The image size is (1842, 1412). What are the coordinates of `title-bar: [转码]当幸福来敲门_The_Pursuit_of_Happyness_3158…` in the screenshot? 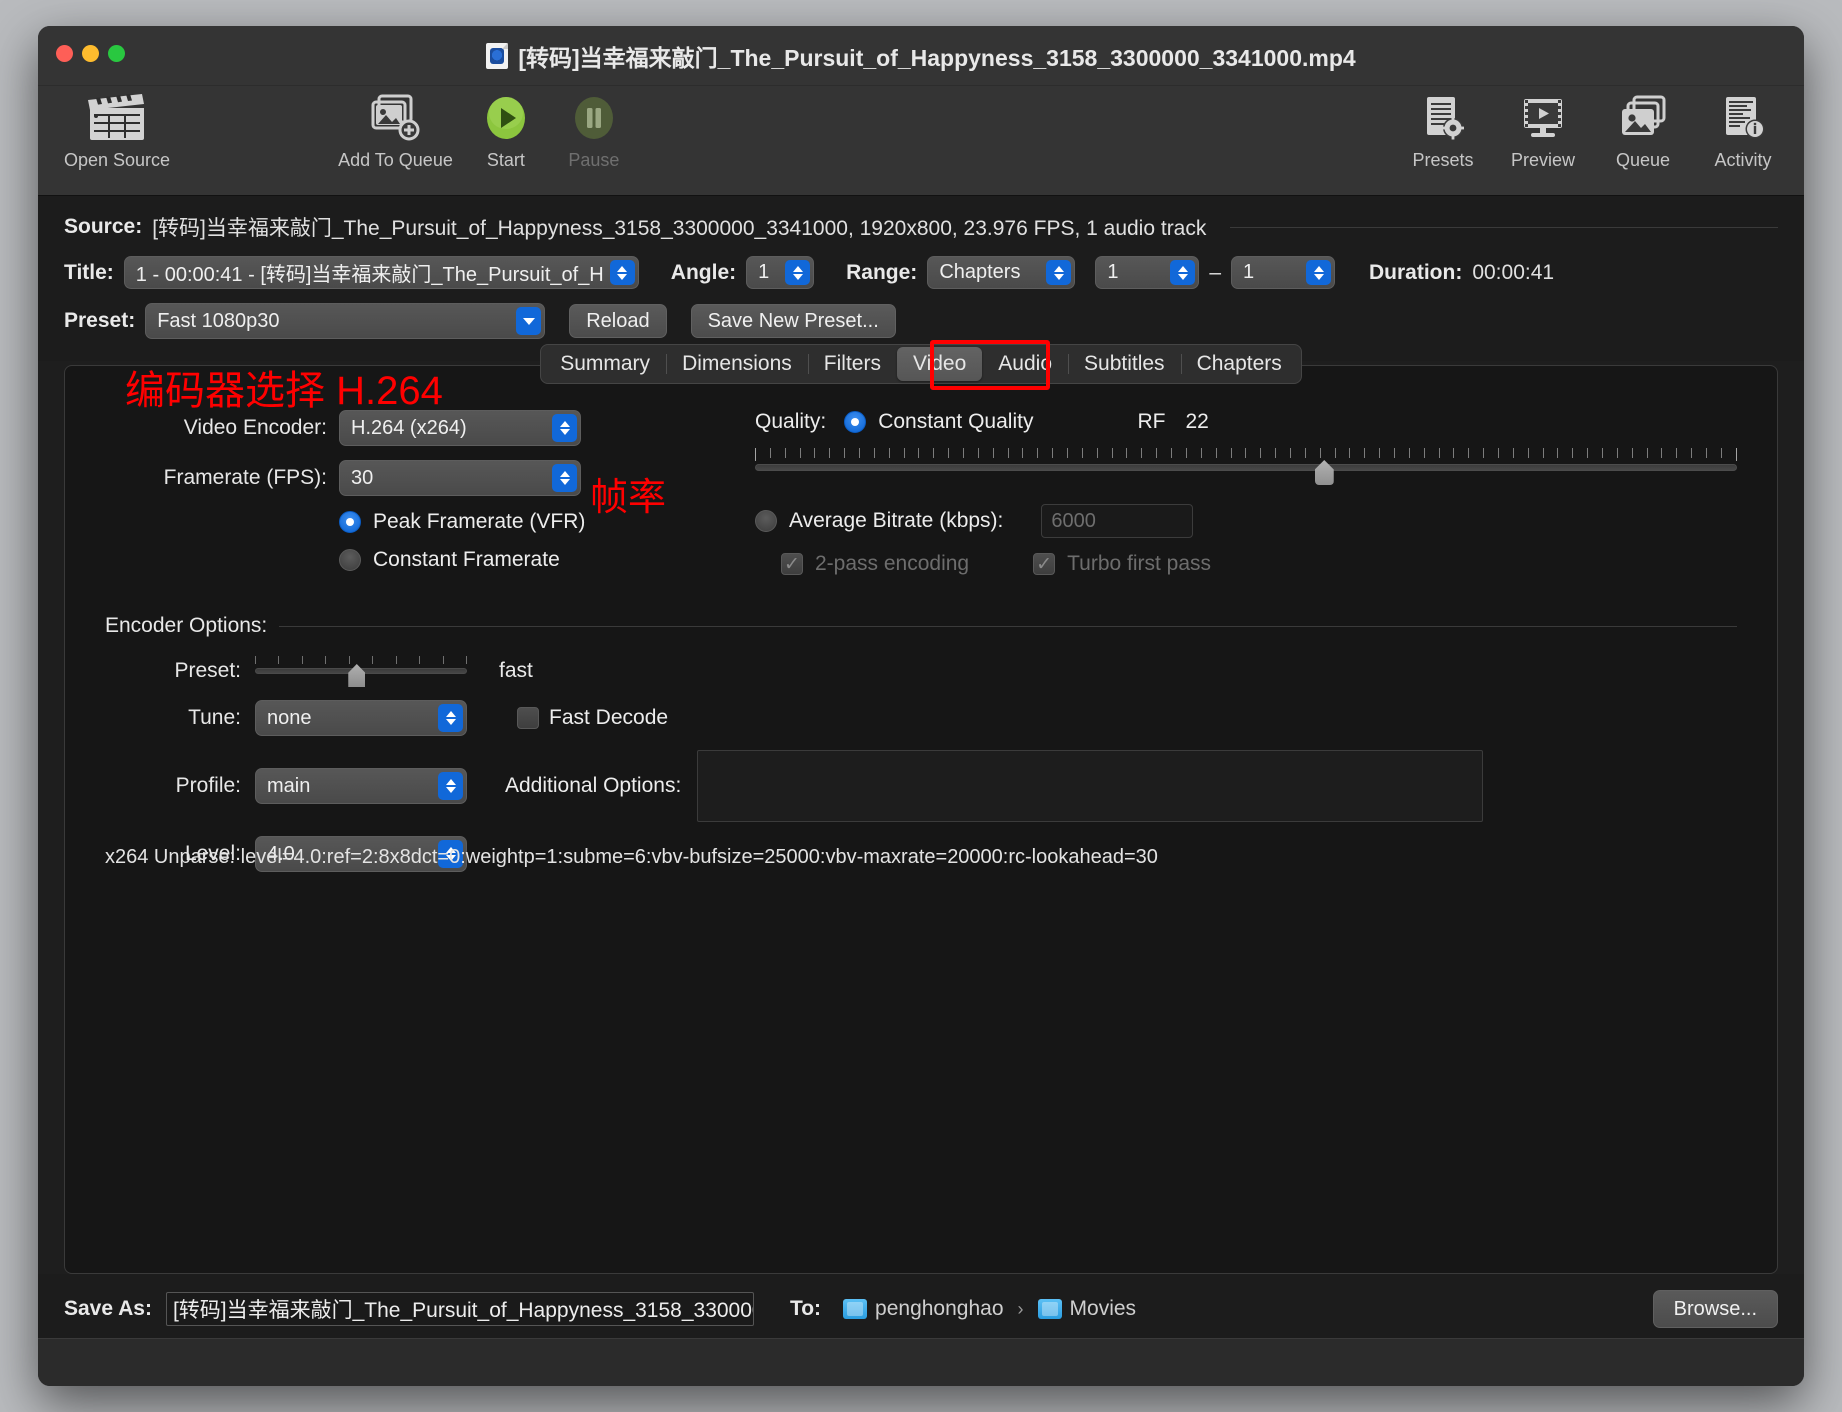 It's located at (921, 56).